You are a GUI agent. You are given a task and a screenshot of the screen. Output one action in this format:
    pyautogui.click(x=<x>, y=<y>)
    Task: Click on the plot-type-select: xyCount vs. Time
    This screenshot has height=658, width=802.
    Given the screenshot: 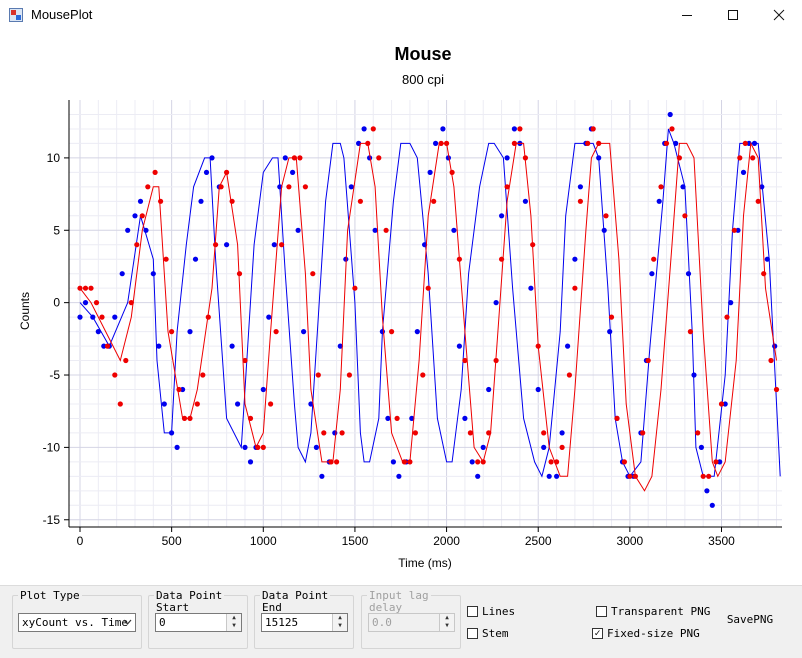 What is the action you would take?
    pyautogui.click(x=77, y=622)
    